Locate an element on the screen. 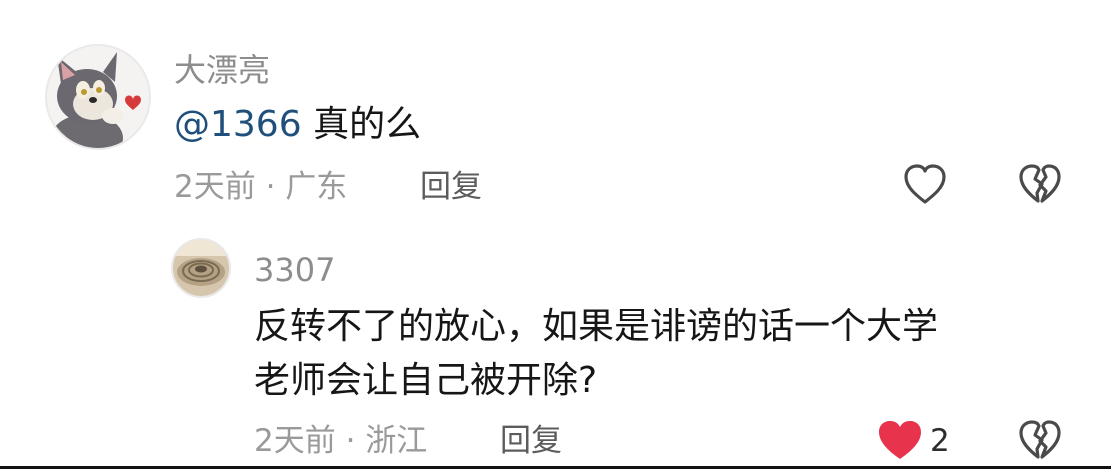 The width and height of the screenshot is (1111, 469). cartoon-cat-avatar is located at coordinates (98, 97).